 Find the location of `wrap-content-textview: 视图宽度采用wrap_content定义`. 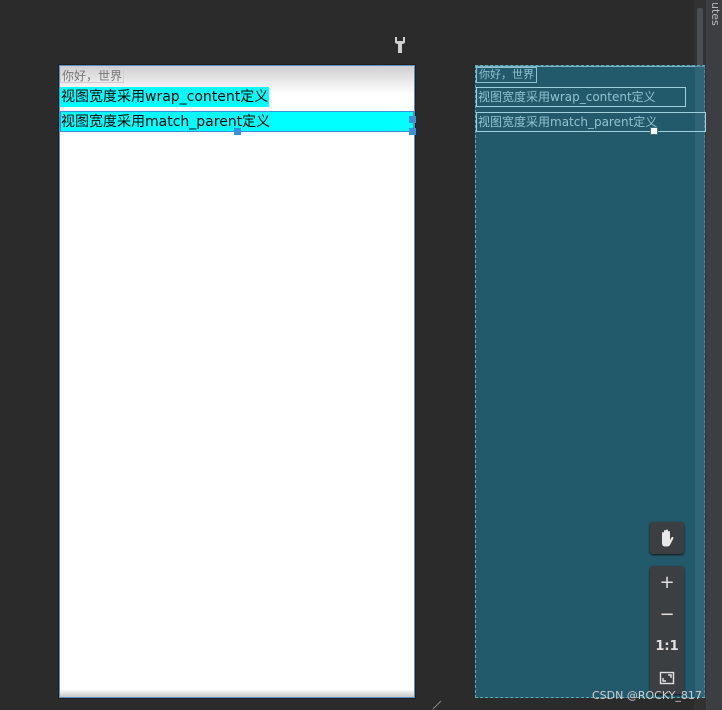

wrap-content-textview: 视图宽度采用wrap_content定义 is located at coordinates (165, 97).